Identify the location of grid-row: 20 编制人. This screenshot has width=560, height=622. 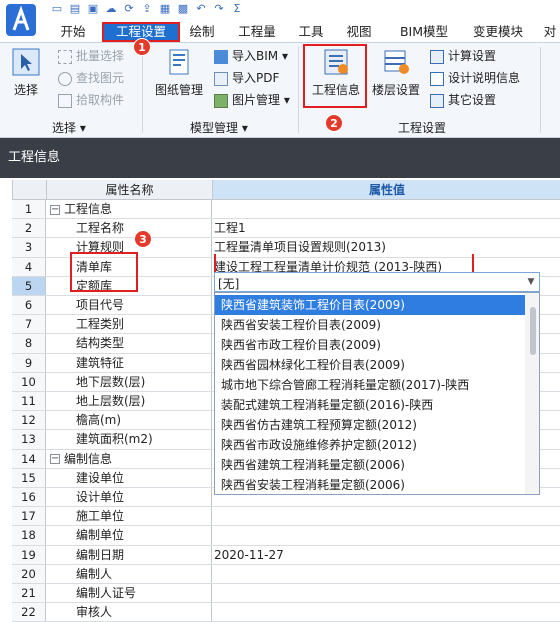
(286, 574).